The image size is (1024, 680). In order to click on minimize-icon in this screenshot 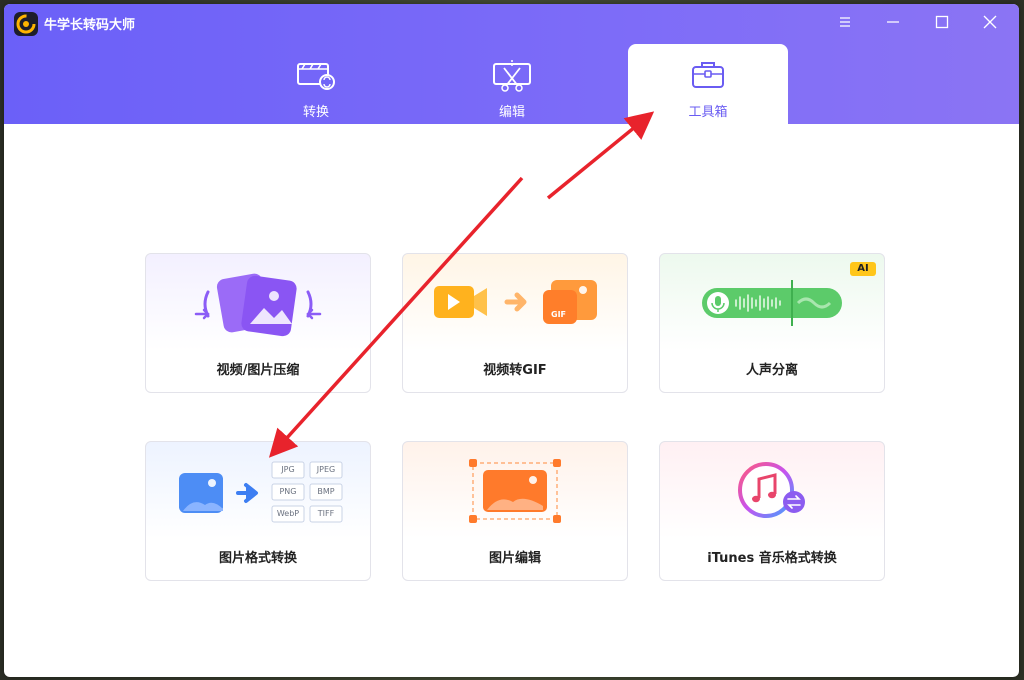, I will do `click(893, 22)`.